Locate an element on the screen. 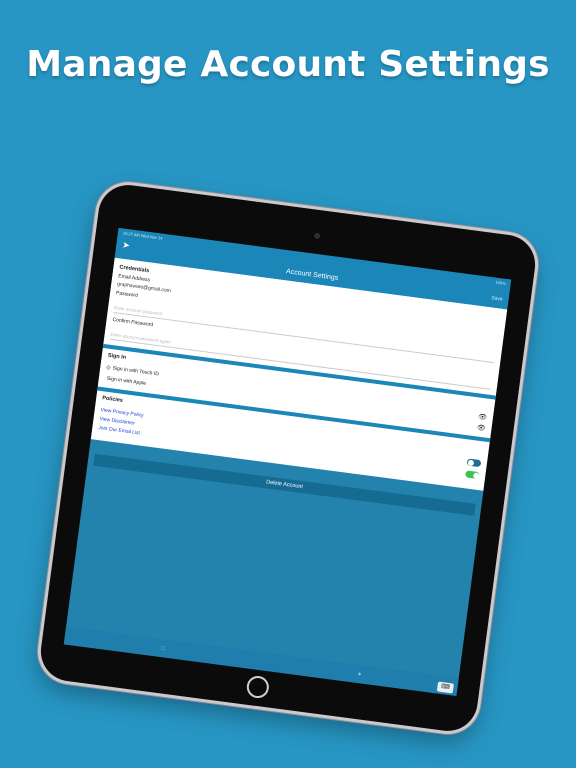  battery-level: 100% is located at coordinates (501, 282).